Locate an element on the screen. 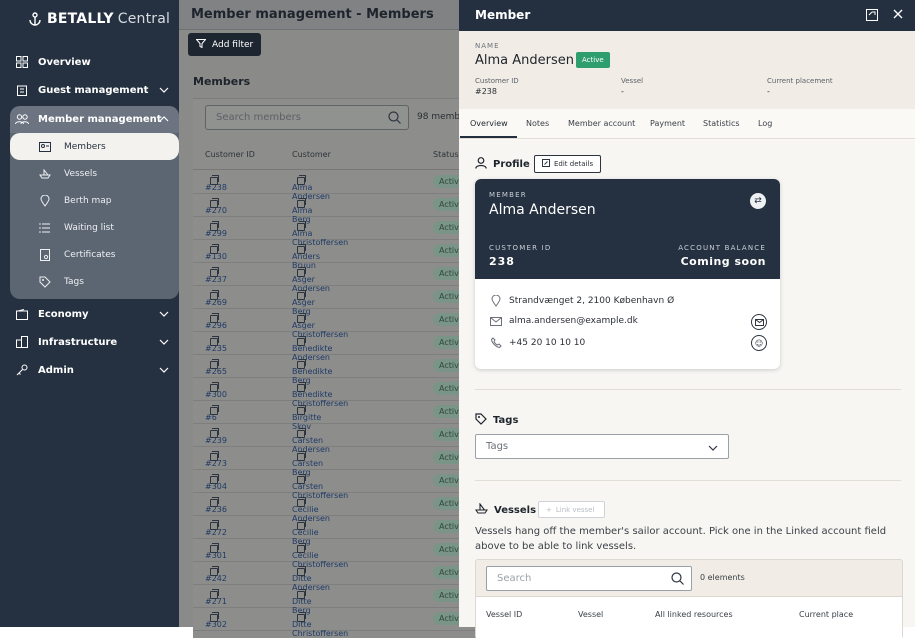 The height and width of the screenshot is (639, 915). customer-id-link: #271 is located at coordinates (216, 597).